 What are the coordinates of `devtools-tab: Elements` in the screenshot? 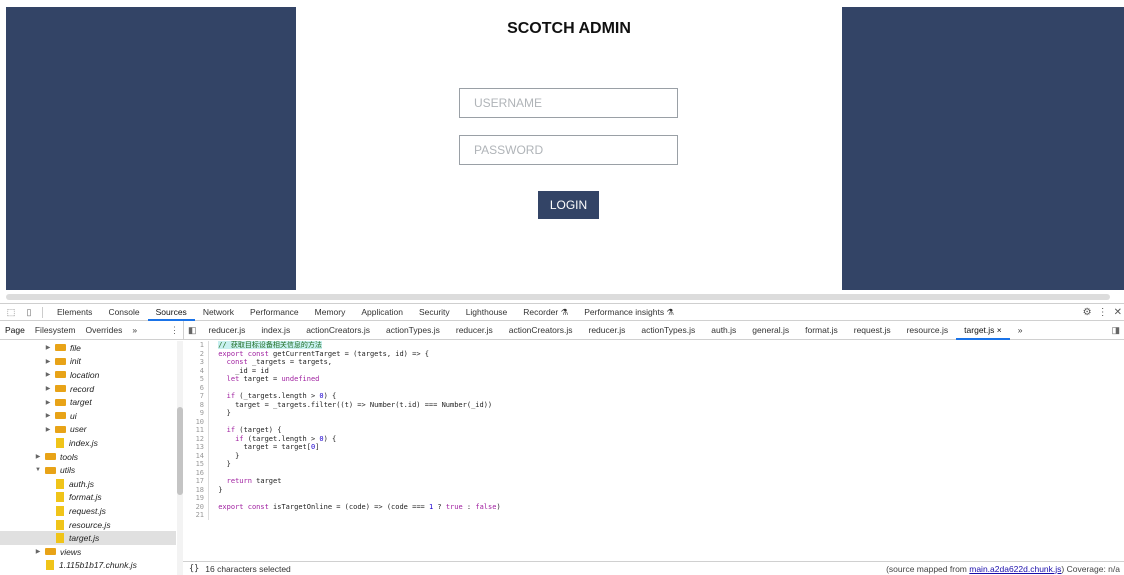 It's located at (74, 312).